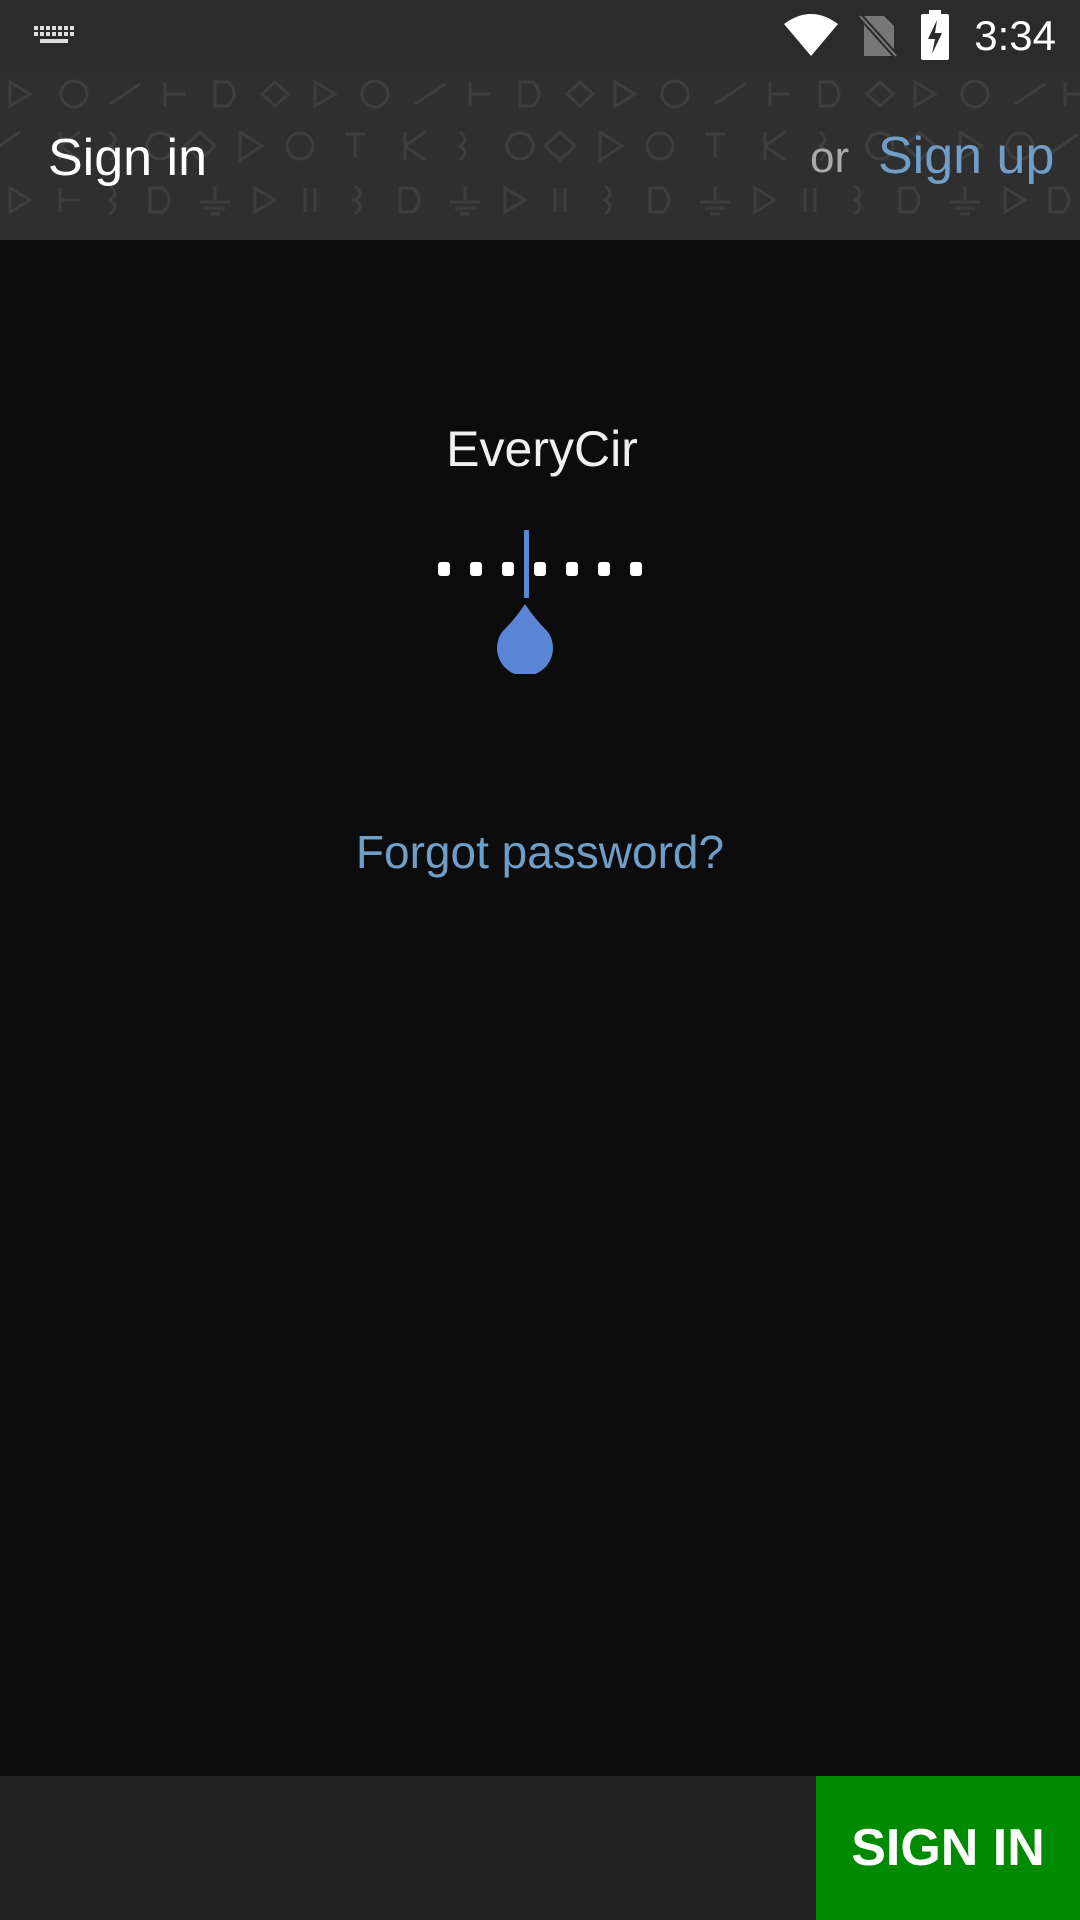 Image resolution: width=1080 pixels, height=1920 pixels. I want to click on sign-in-button: SIGN IN, so click(948, 1848).